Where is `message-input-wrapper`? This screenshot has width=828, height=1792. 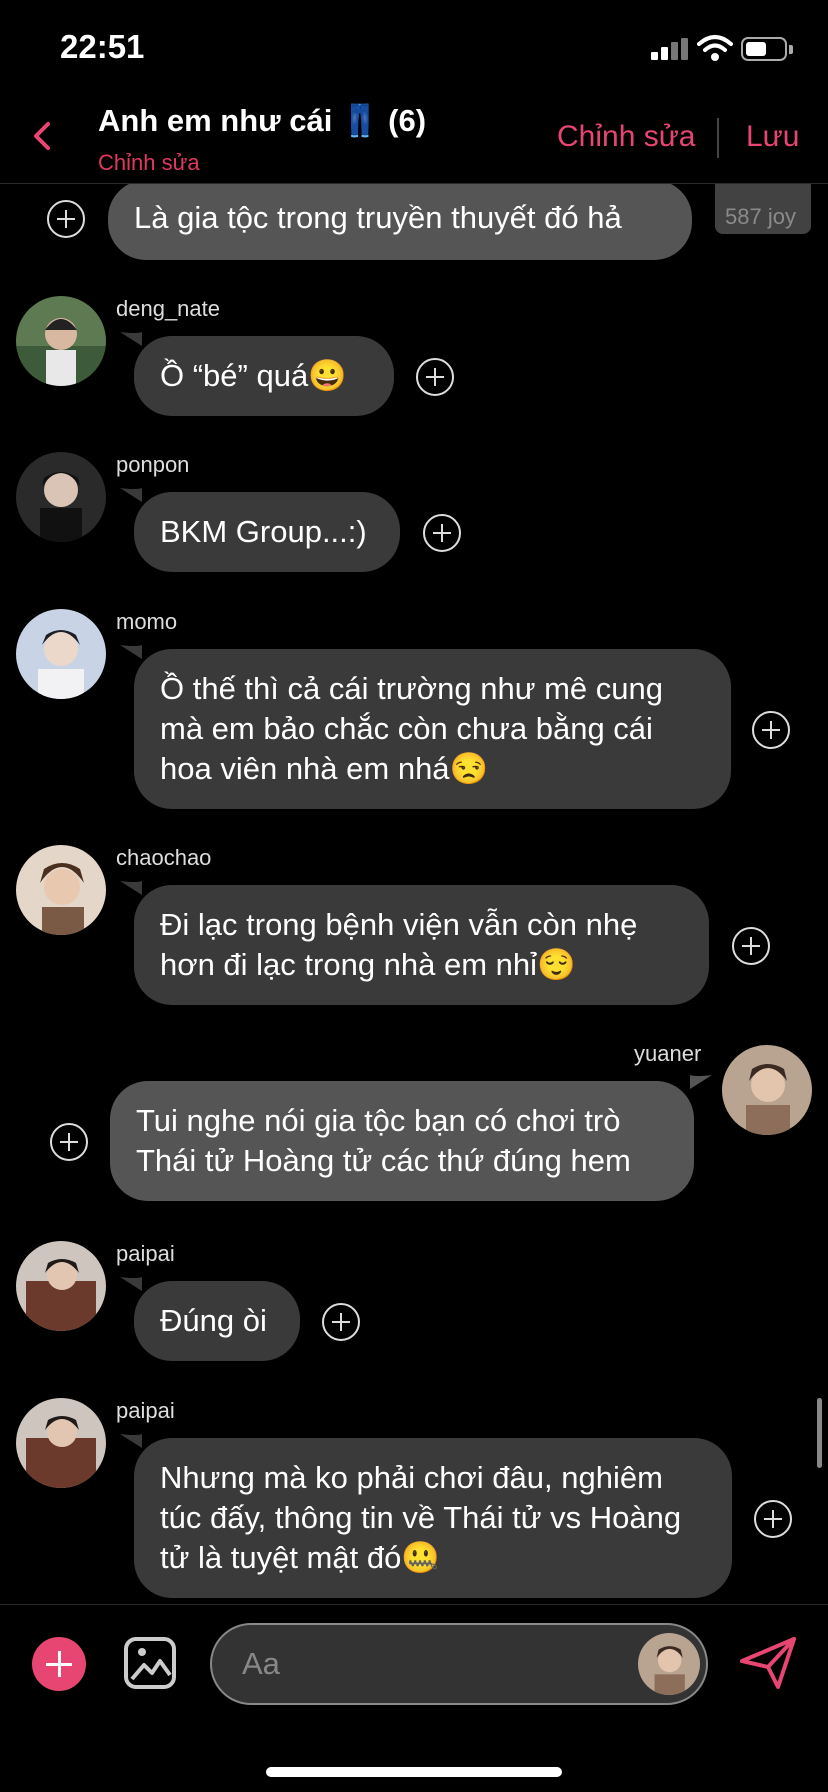
message-input-wrapper is located at coordinates (459, 1664).